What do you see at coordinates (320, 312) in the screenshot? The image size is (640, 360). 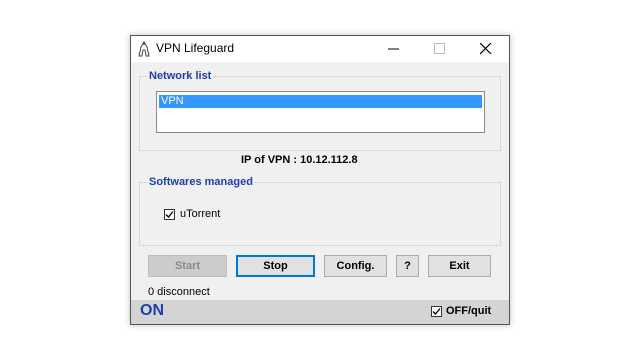 I see `status-bar: ON OFF/quit` at bounding box center [320, 312].